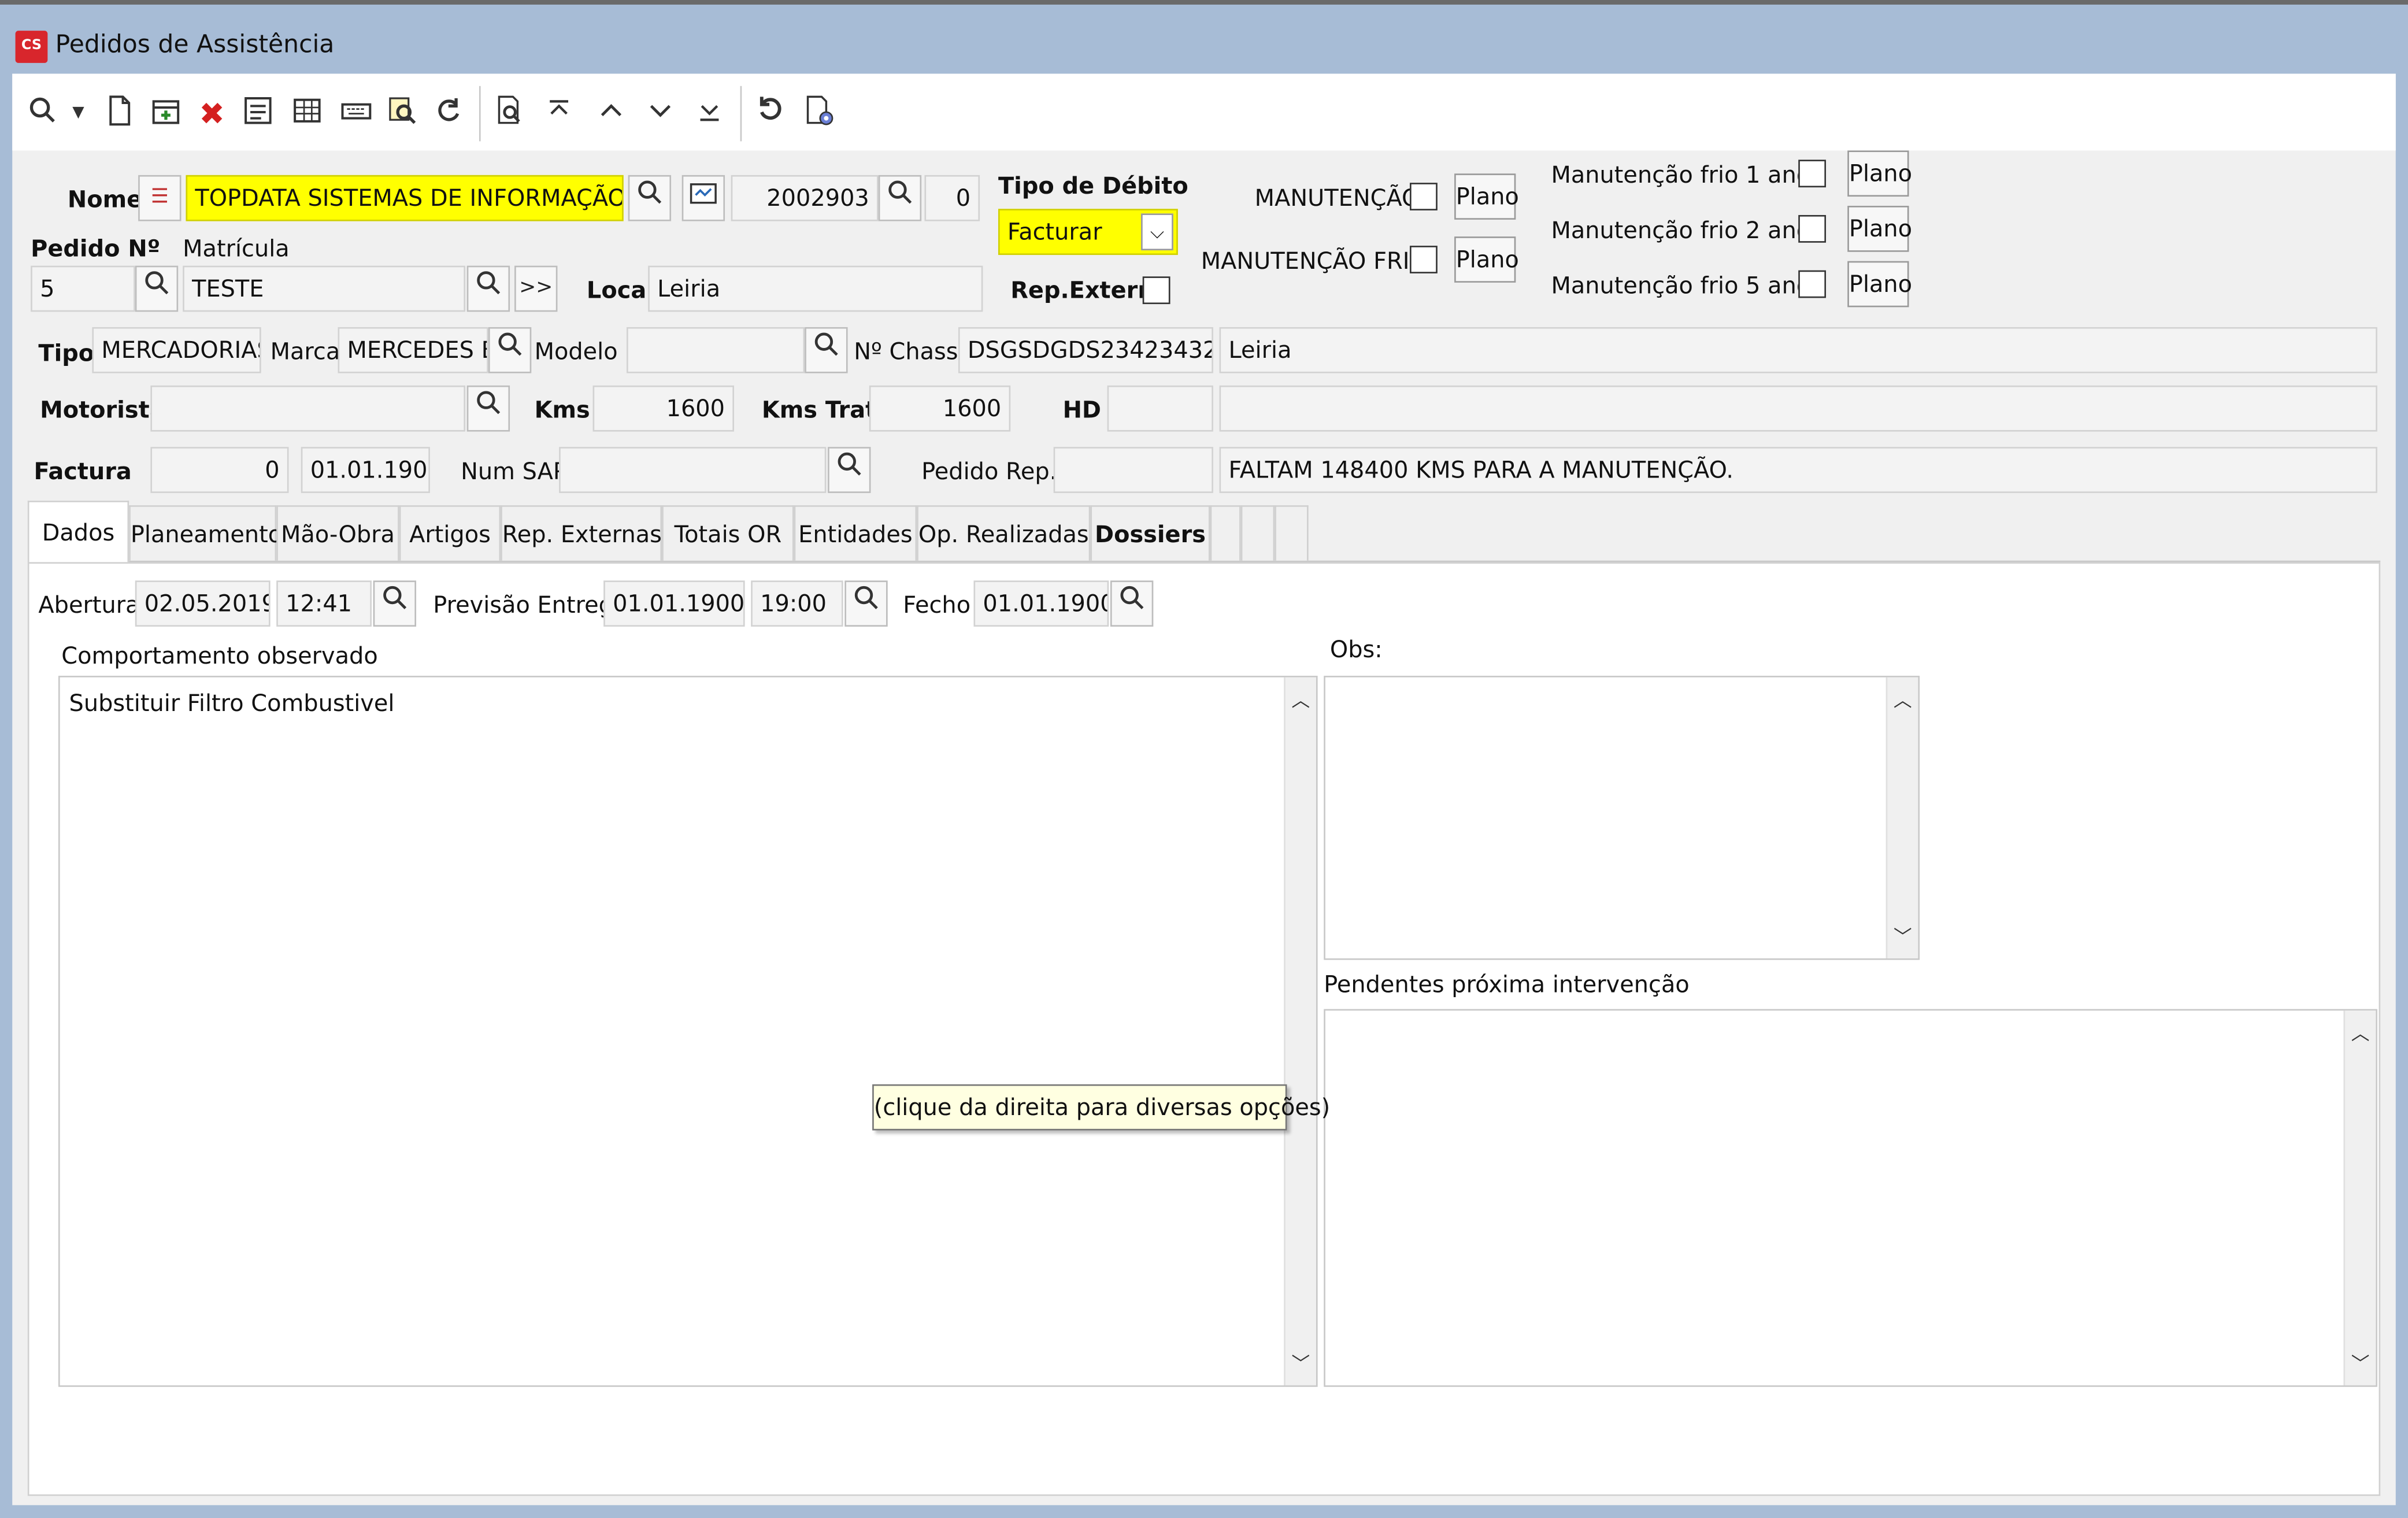  I want to click on tab-dados: Dados, so click(78, 532).